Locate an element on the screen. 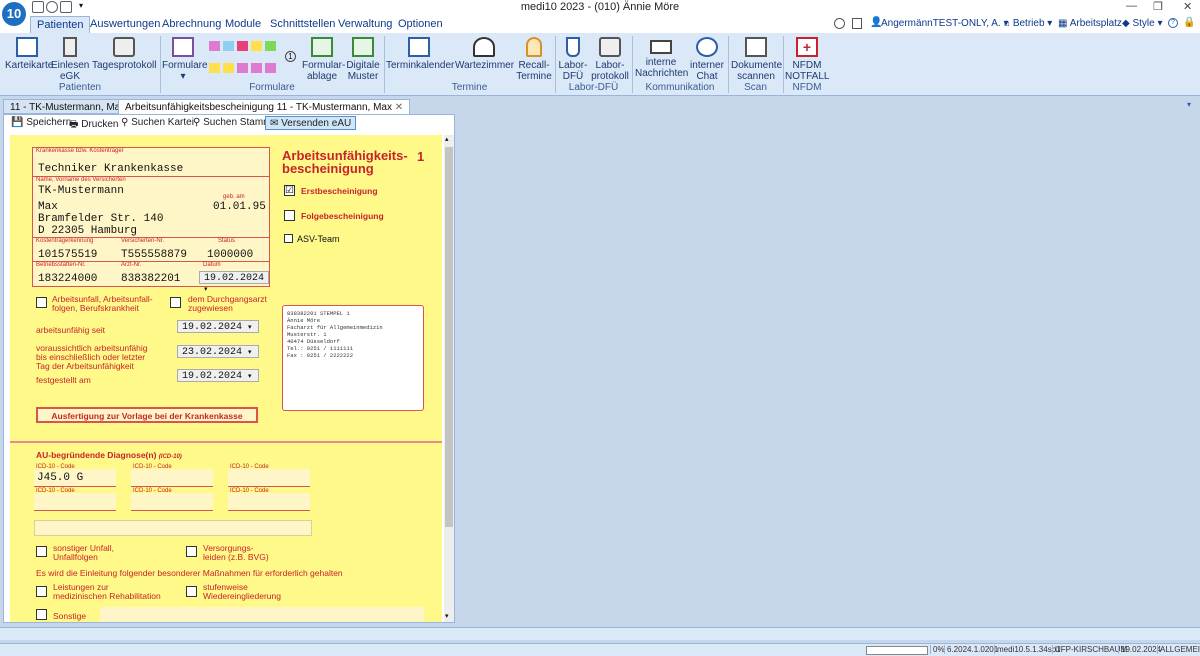 The image size is (1200, 656). label-bsnr: Betriebsstätten-Nr. is located at coordinates (61, 265).